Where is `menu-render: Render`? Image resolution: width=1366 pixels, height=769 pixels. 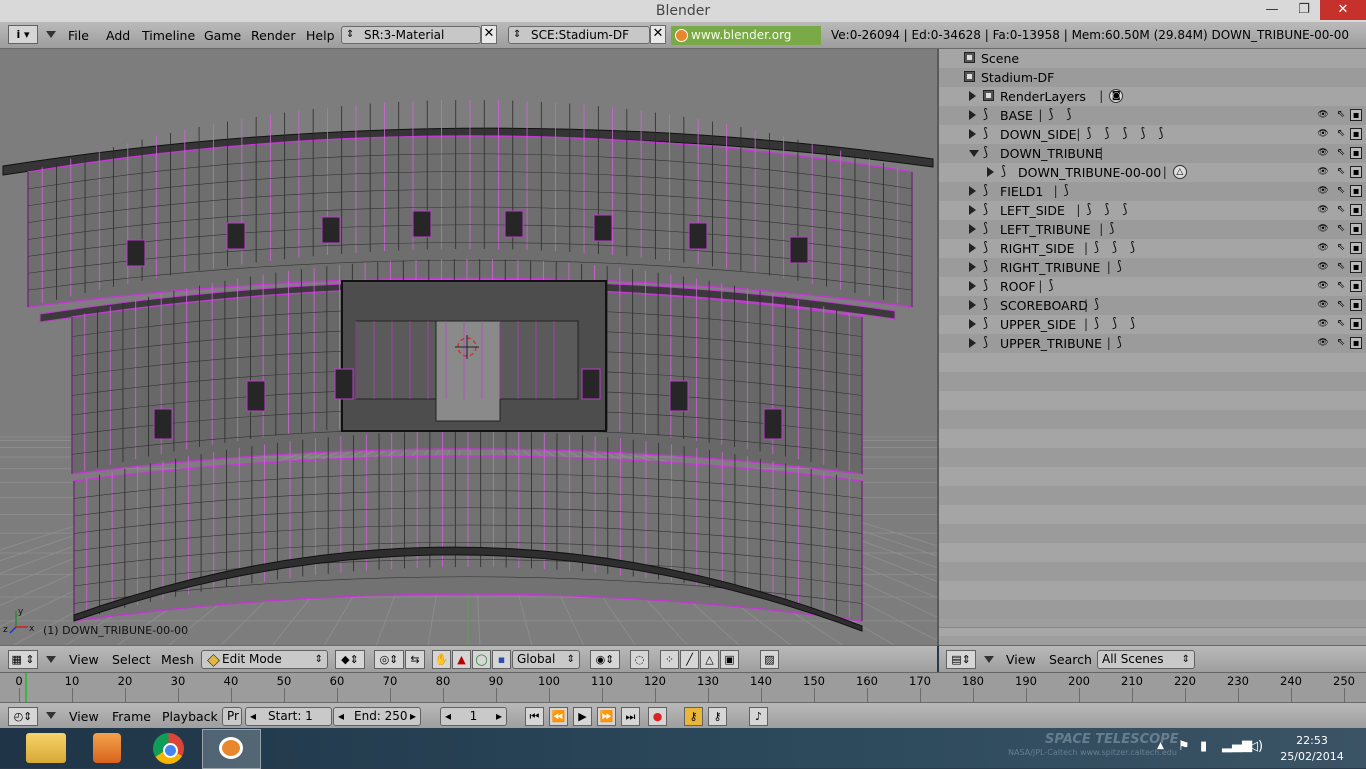 menu-render: Render is located at coordinates (273, 35).